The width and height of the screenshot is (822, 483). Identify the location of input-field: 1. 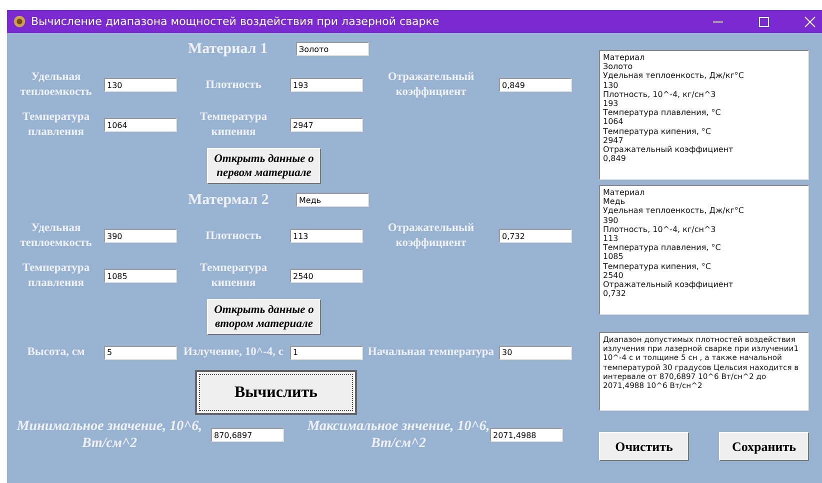
(326, 353).